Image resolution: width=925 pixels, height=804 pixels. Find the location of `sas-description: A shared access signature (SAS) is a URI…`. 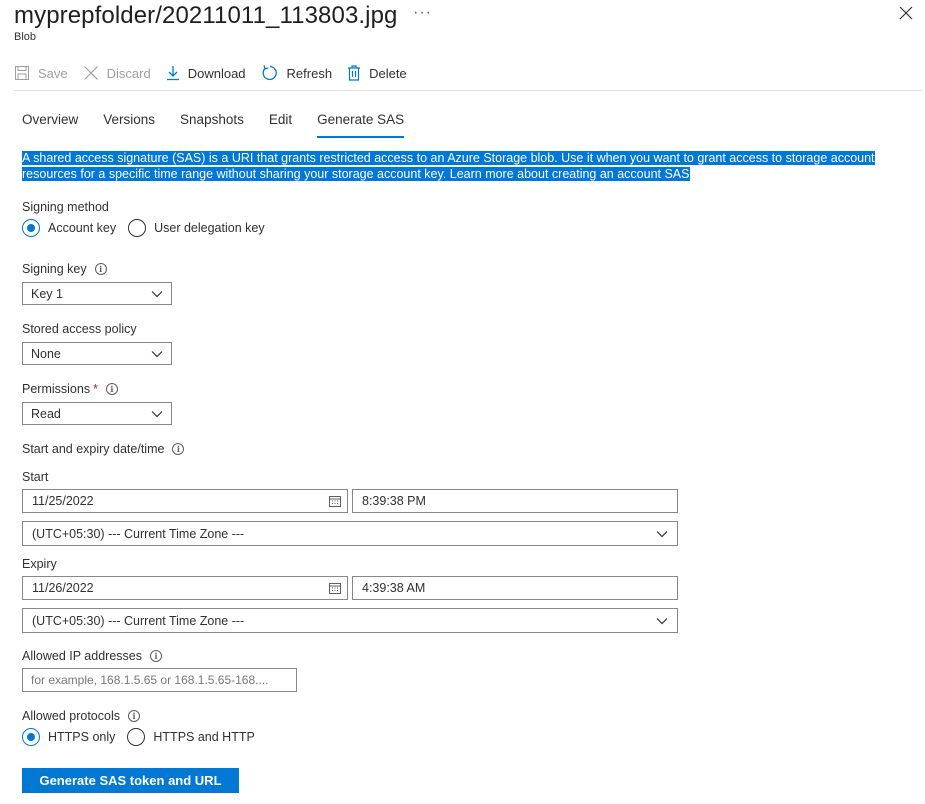

sas-description: A shared access signature (SAS) is a URI… is located at coordinates (469, 166).